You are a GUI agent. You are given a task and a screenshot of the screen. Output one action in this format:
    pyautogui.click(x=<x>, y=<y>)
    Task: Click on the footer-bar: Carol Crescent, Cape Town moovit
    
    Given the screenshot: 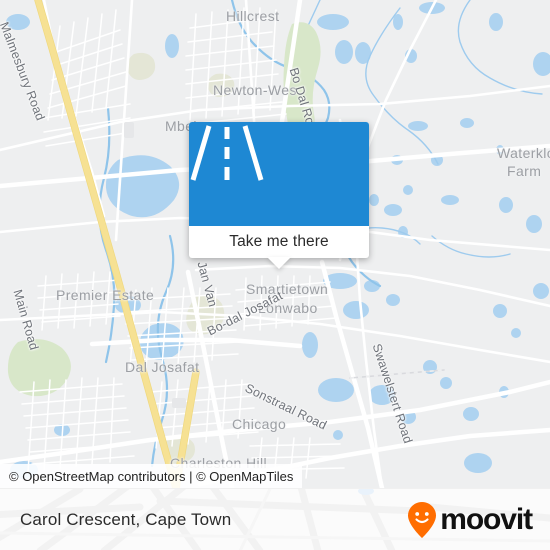 What is the action you would take?
    pyautogui.click(x=275, y=519)
    